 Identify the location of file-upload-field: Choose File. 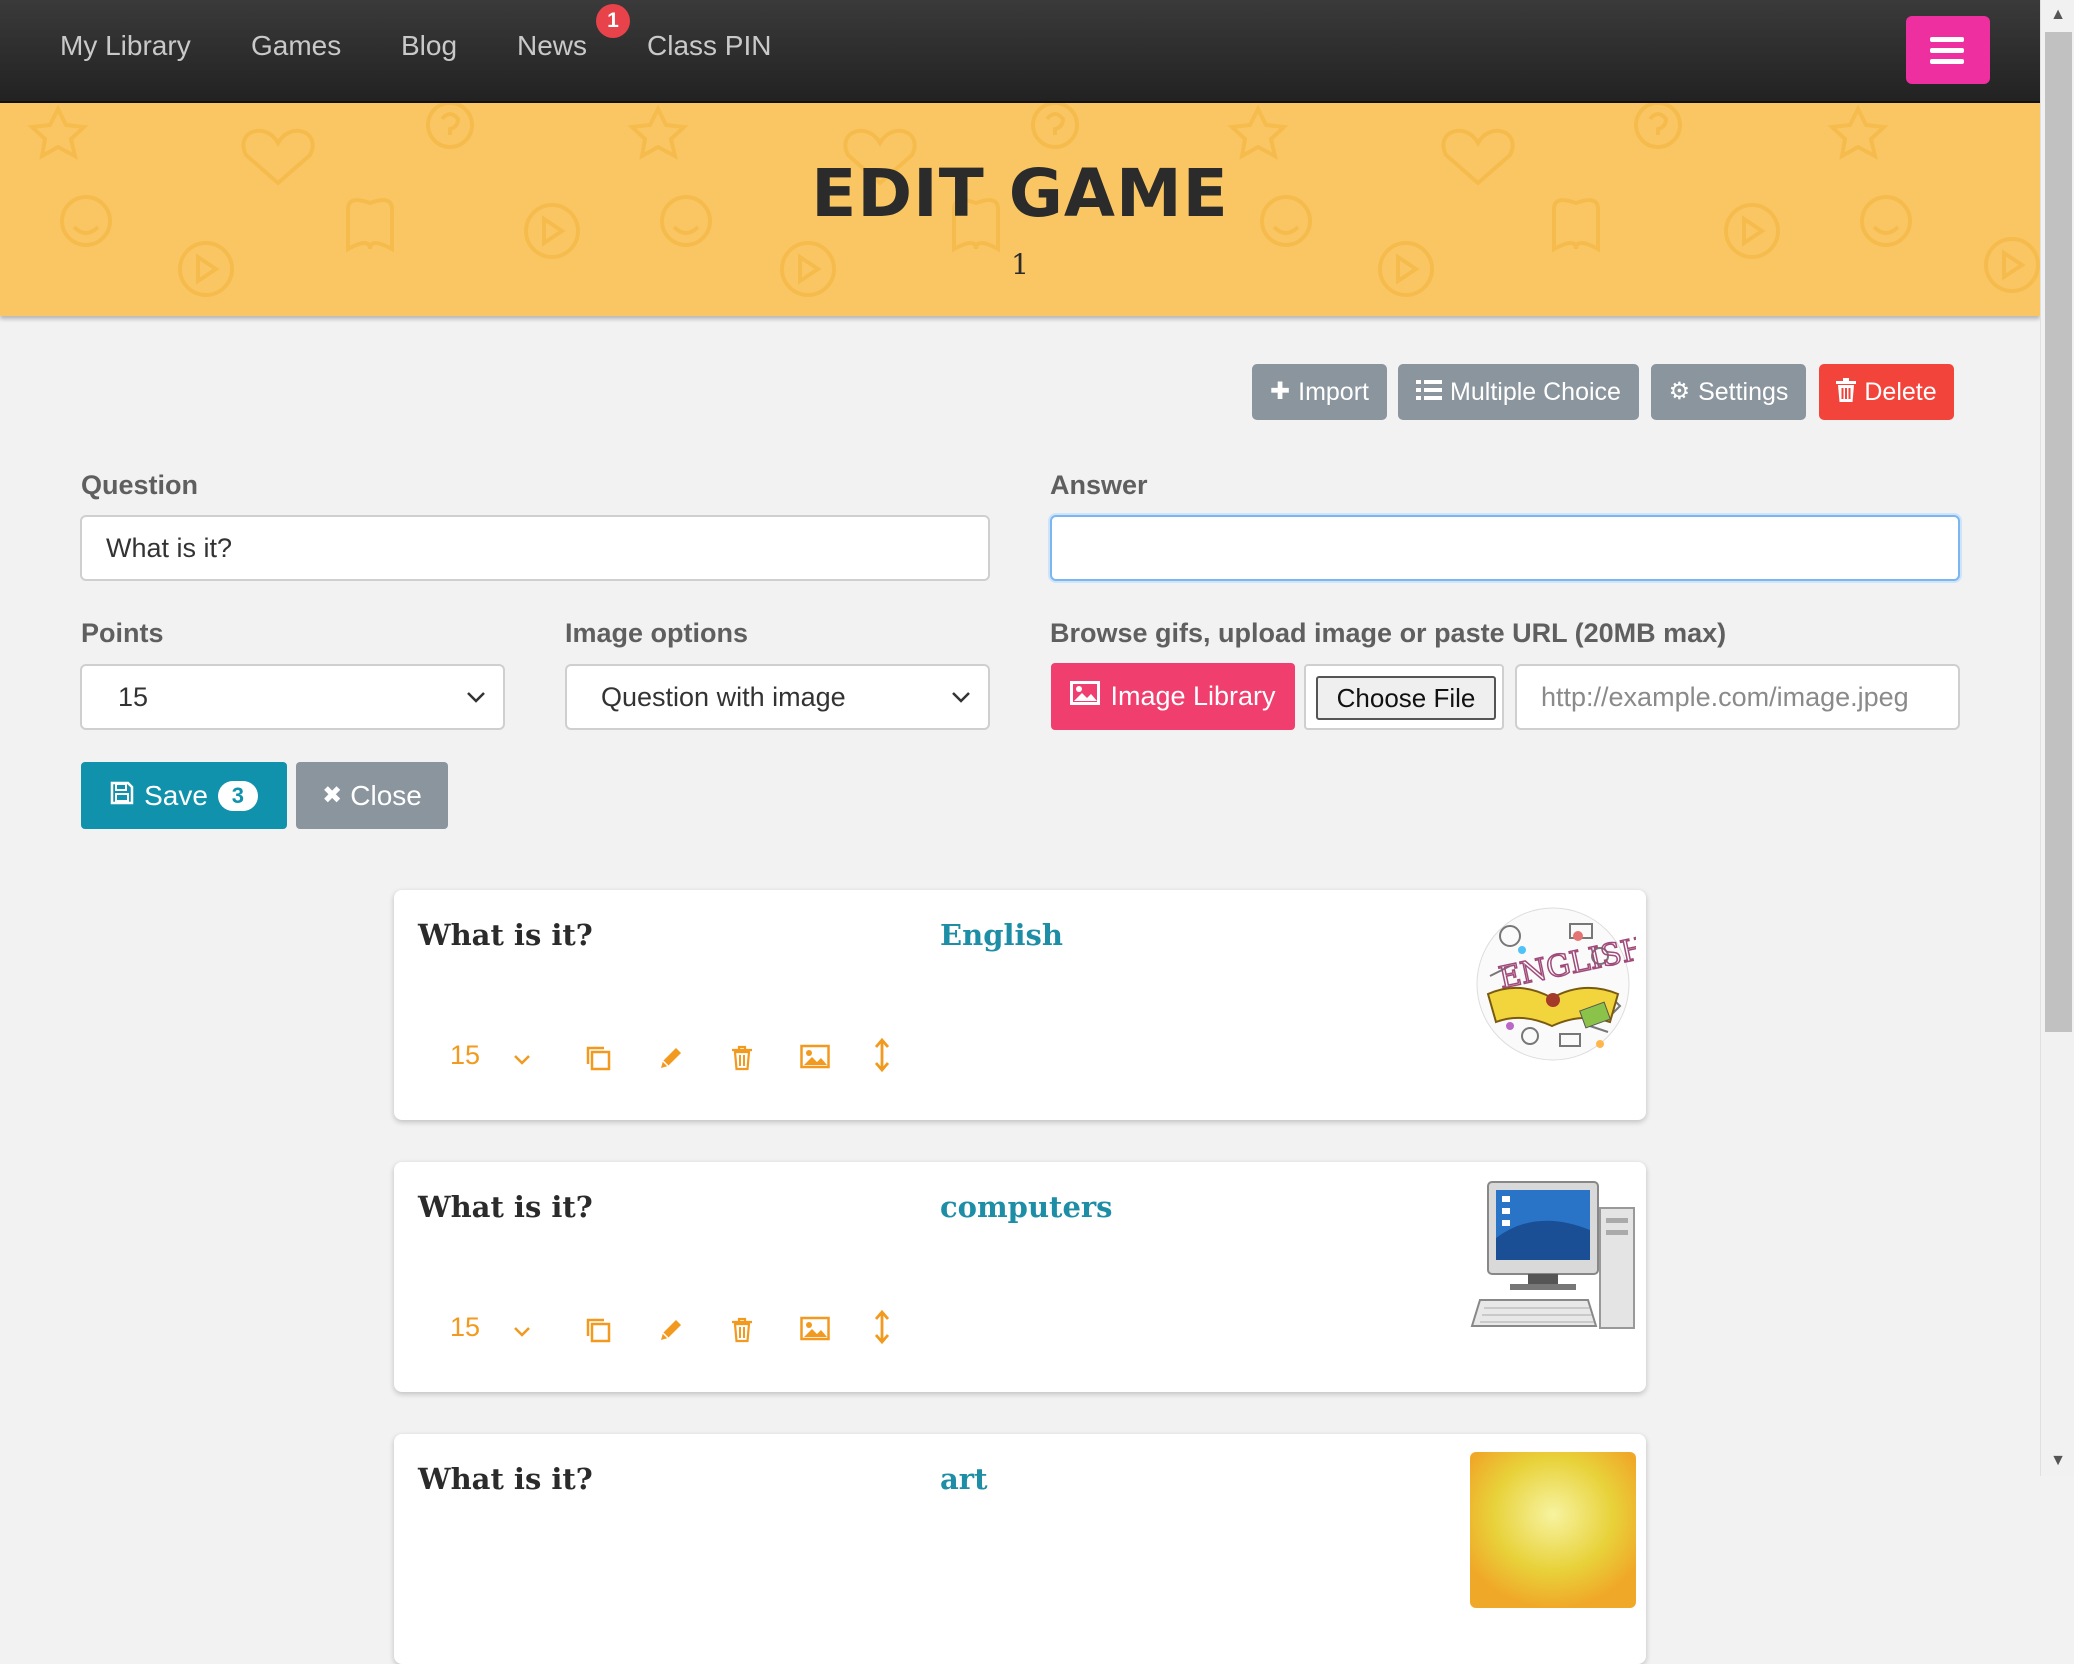
(1404, 697).